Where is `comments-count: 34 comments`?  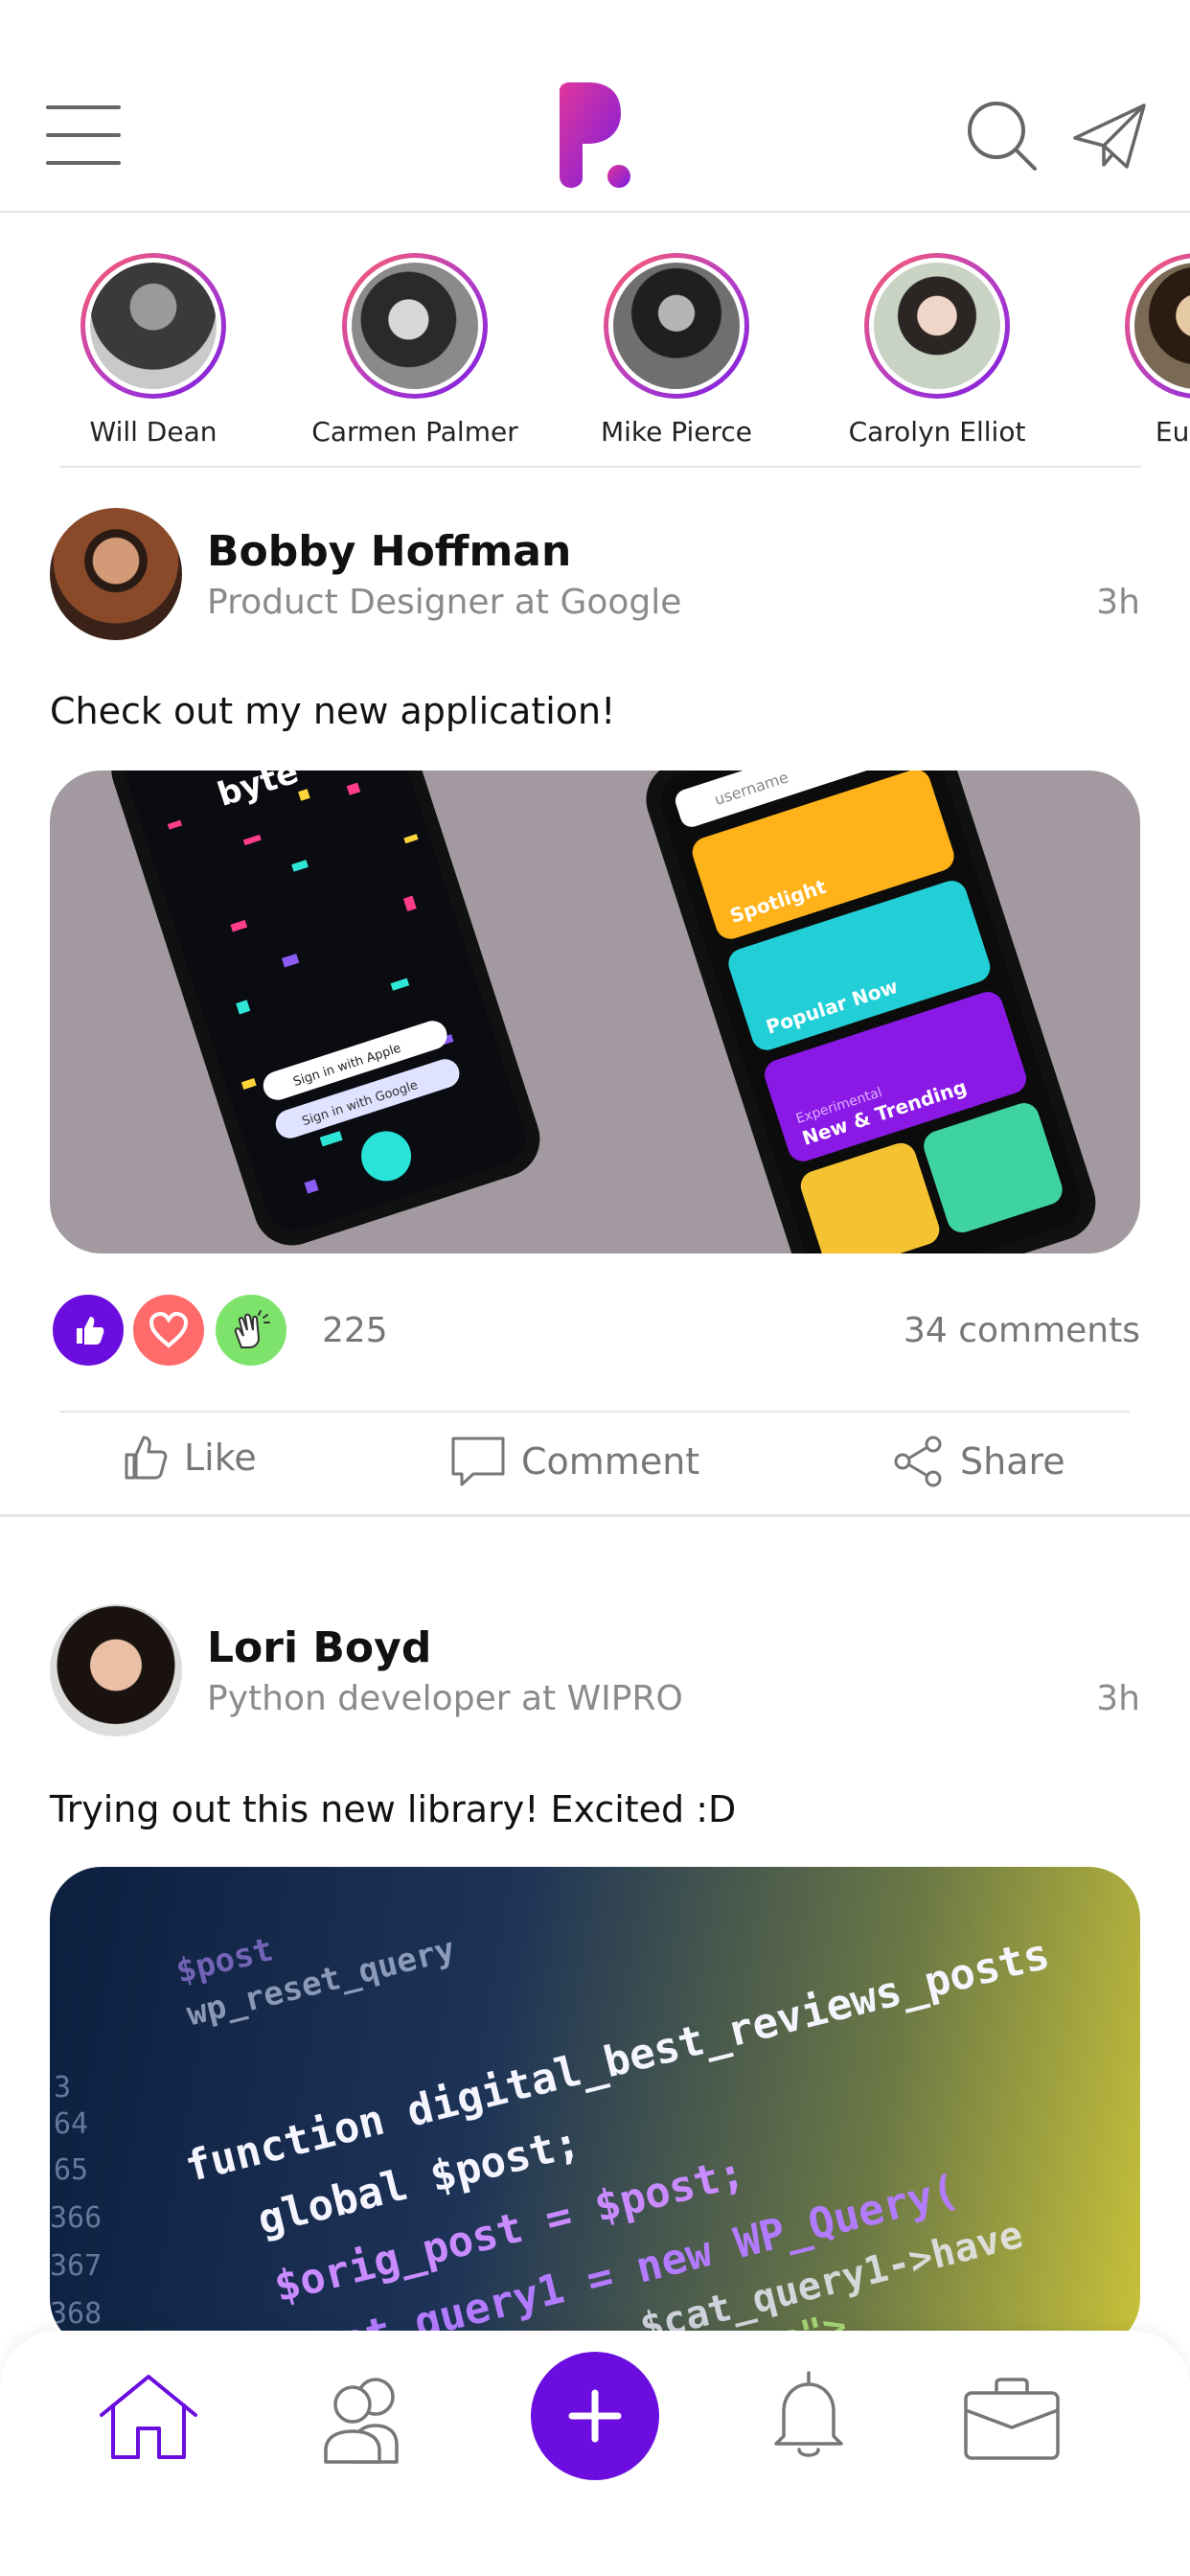 comments-count: 34 comments is located at coordinates (1022, 1330).